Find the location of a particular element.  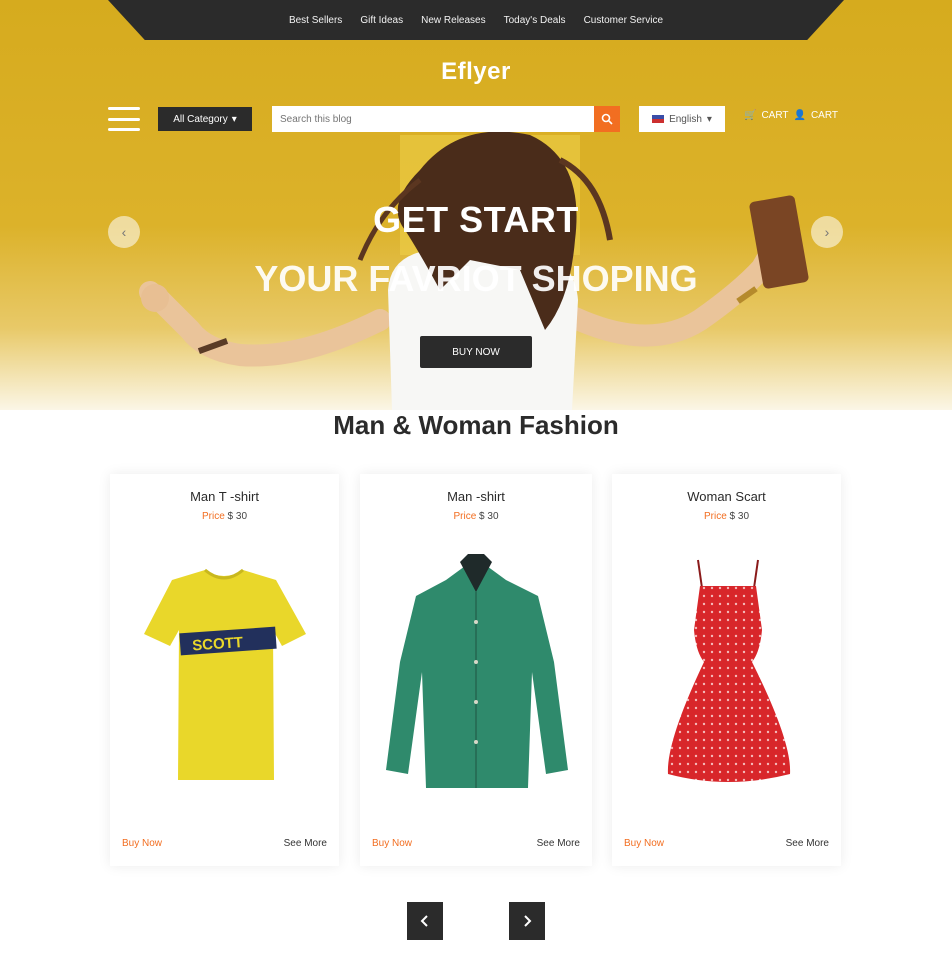

menu-hamburger-icon is located at coordinates (124, 119).